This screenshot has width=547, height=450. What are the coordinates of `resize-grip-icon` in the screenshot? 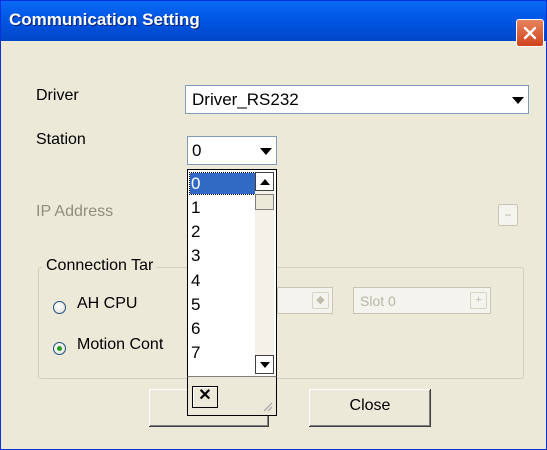 It's located at (267, 406).